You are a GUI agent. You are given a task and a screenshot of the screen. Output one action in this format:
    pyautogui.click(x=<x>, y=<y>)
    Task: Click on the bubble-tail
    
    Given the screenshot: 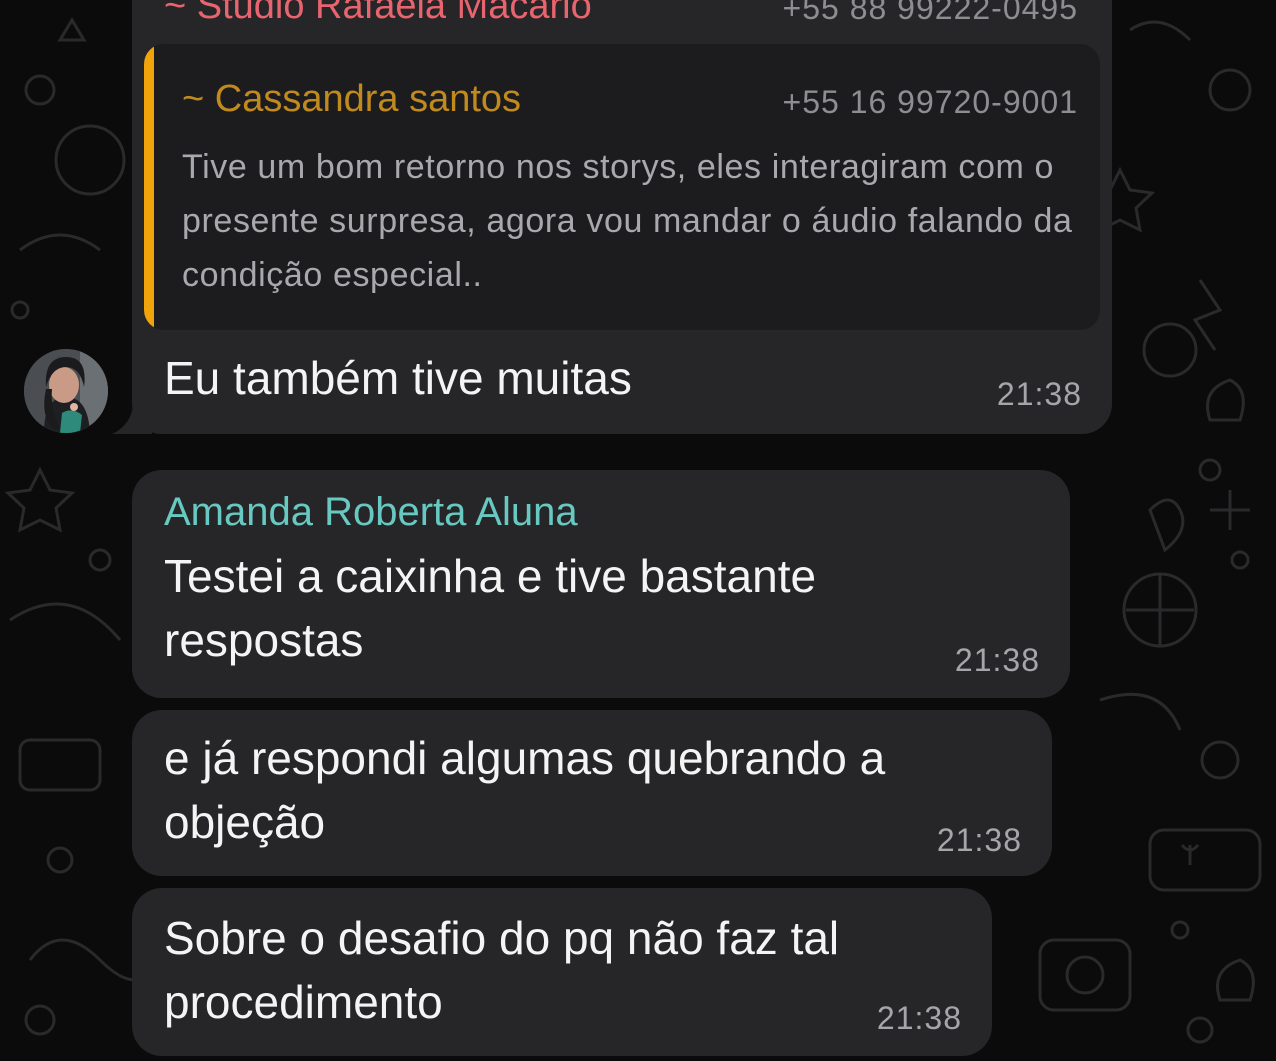 What is the action you would take?
    pyautogui.click(x=132, y=415)
    